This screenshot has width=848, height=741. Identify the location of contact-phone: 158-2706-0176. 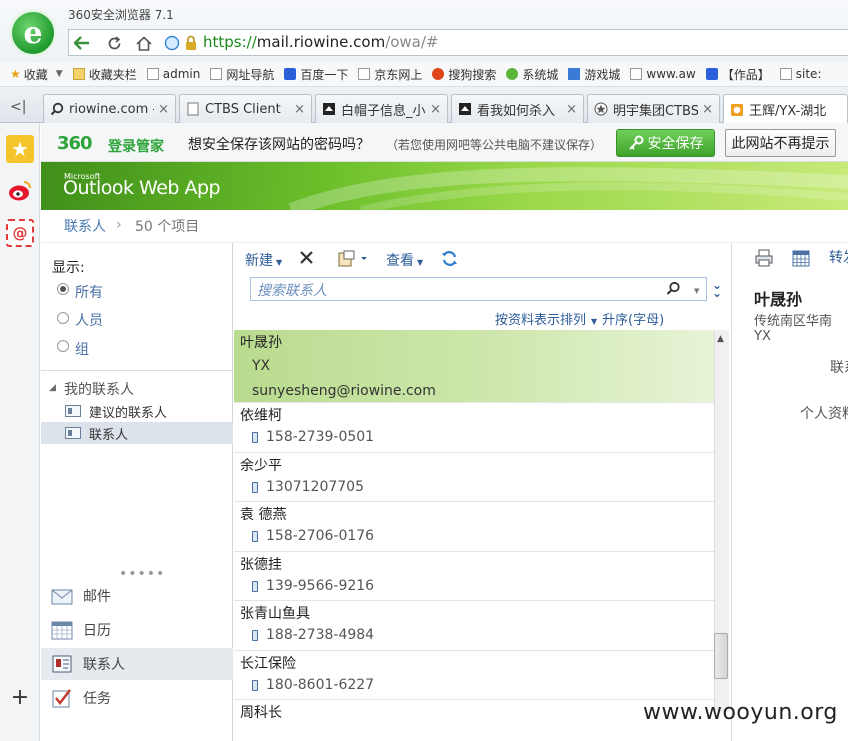
(313, 536).